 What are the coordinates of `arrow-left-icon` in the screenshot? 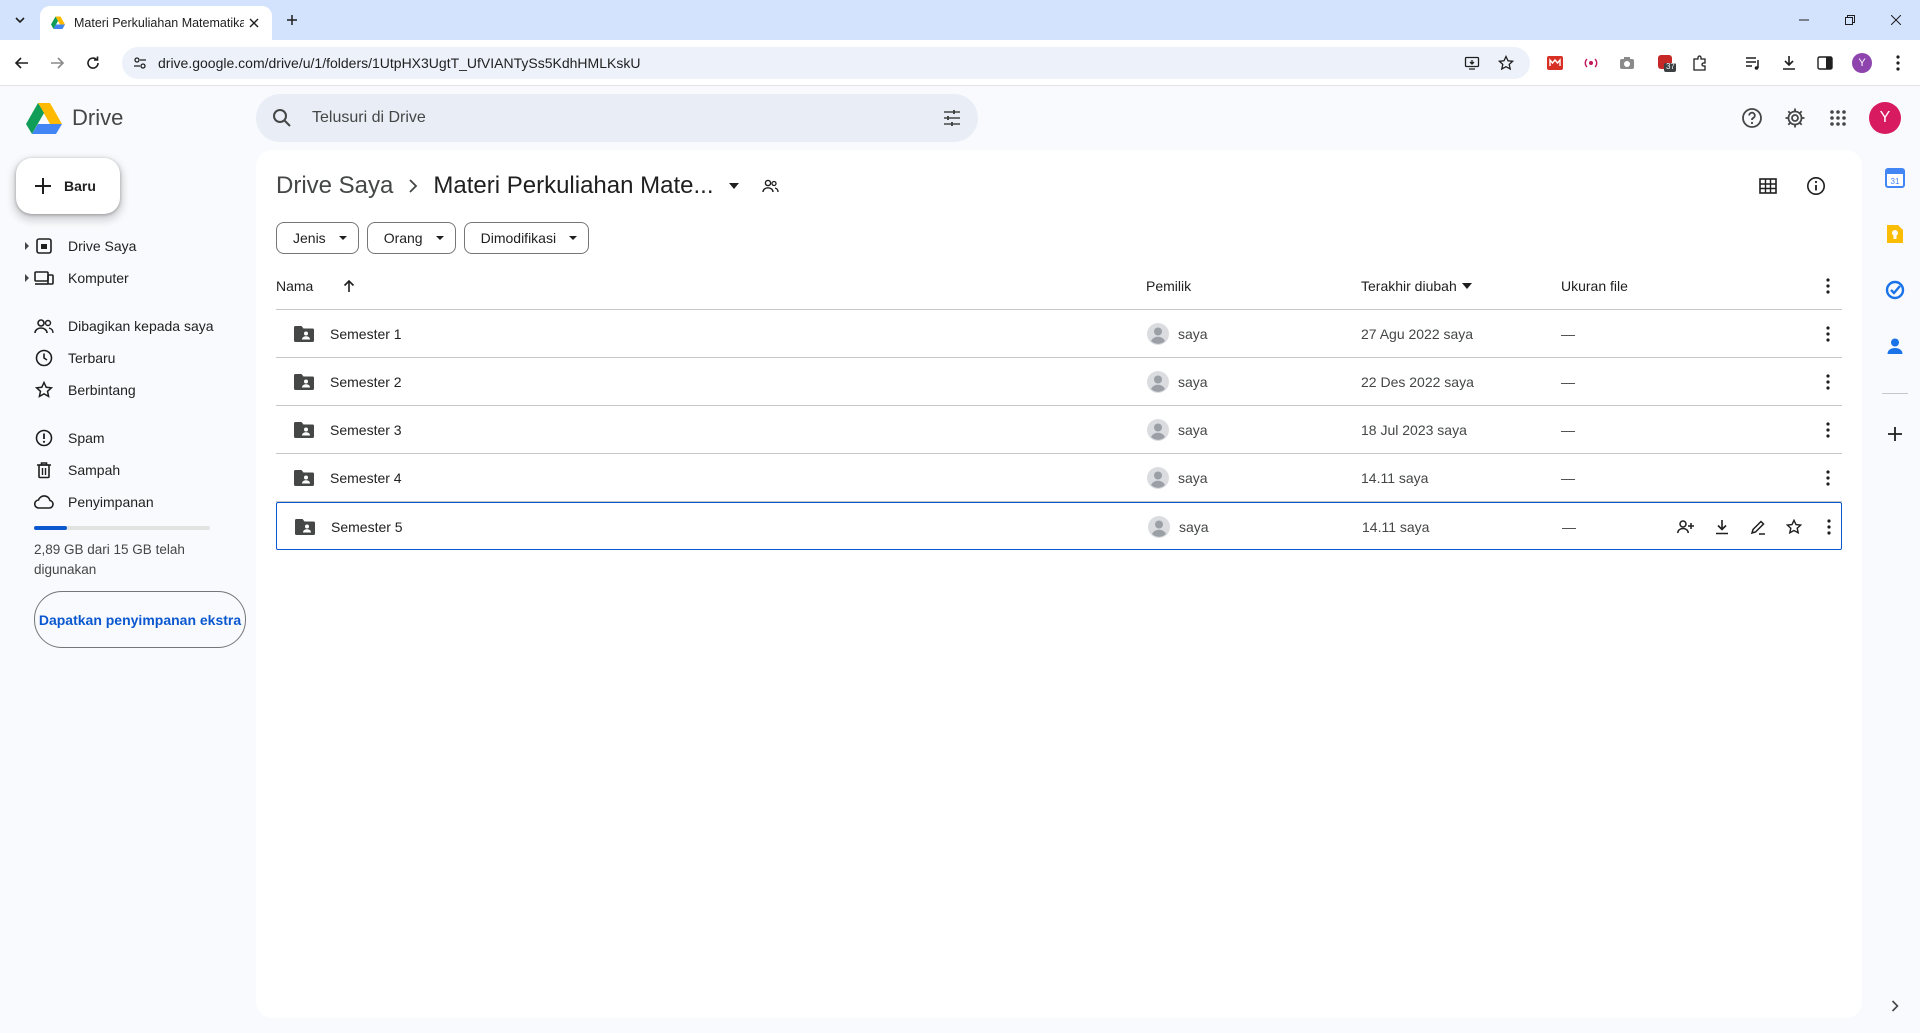 It's located at (21, 63).